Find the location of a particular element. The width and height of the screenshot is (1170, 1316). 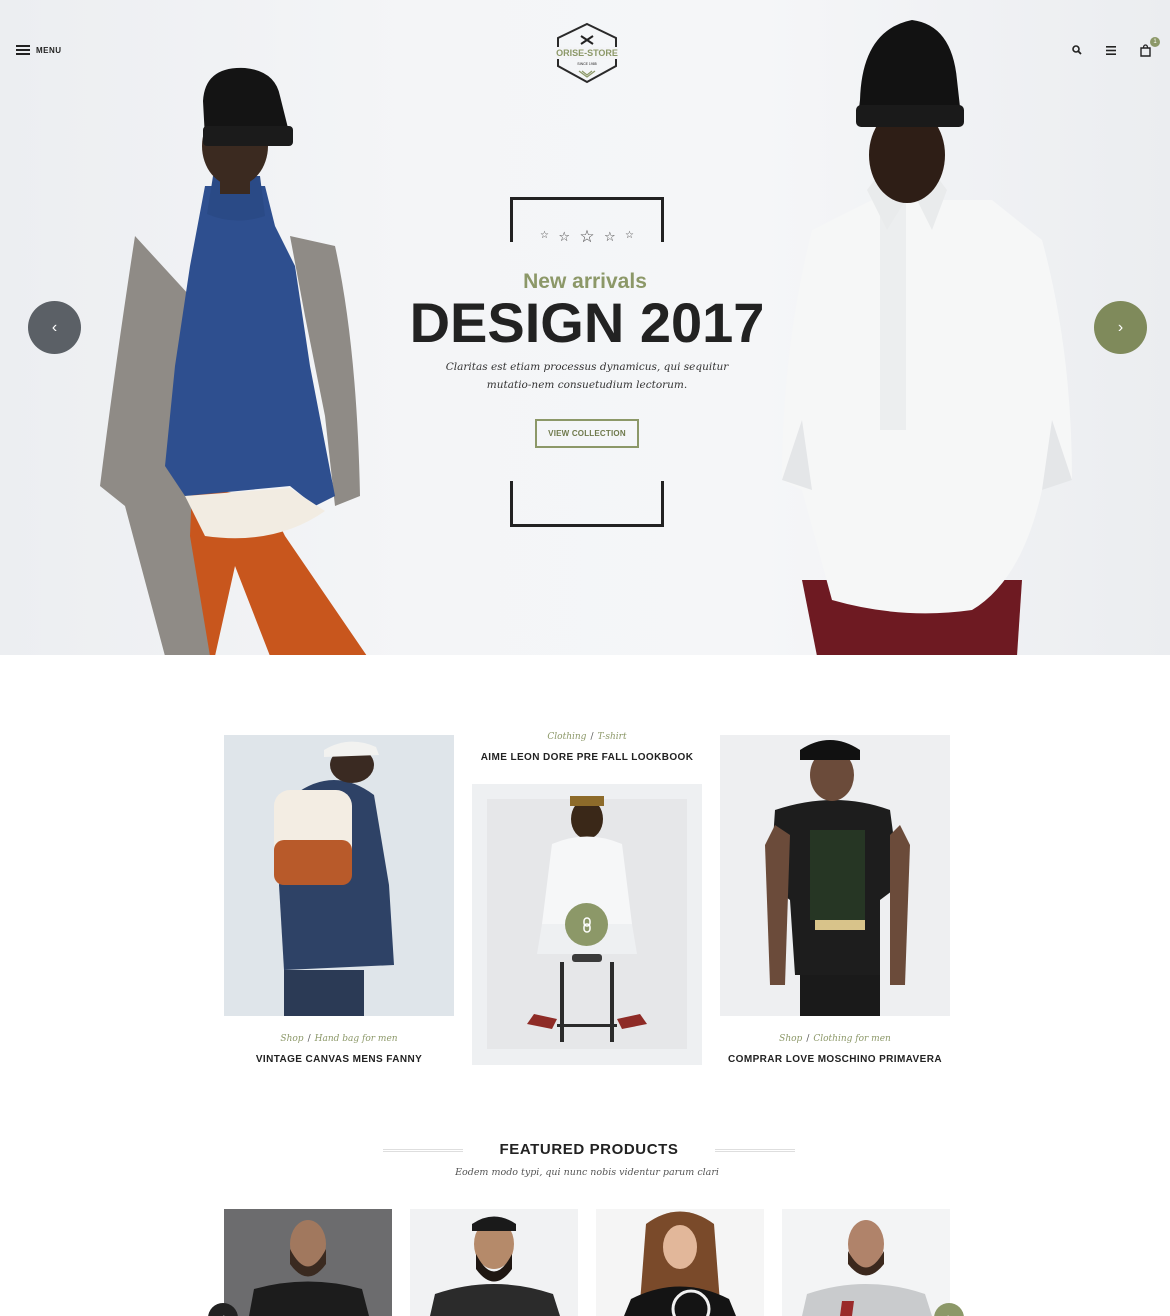

view-collection-button: VIEW COLLECTION is located at coordinates (587, 433).